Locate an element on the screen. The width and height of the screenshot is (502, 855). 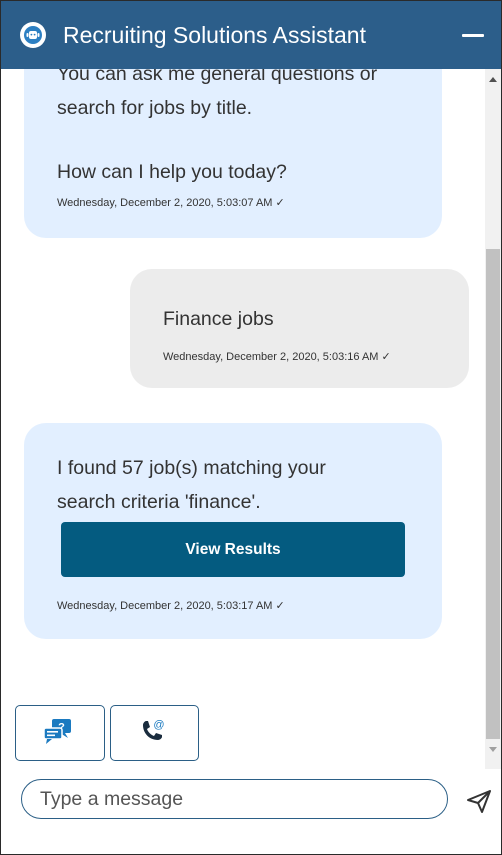
scrollbar-thumb is located at coordinates (493, 494).